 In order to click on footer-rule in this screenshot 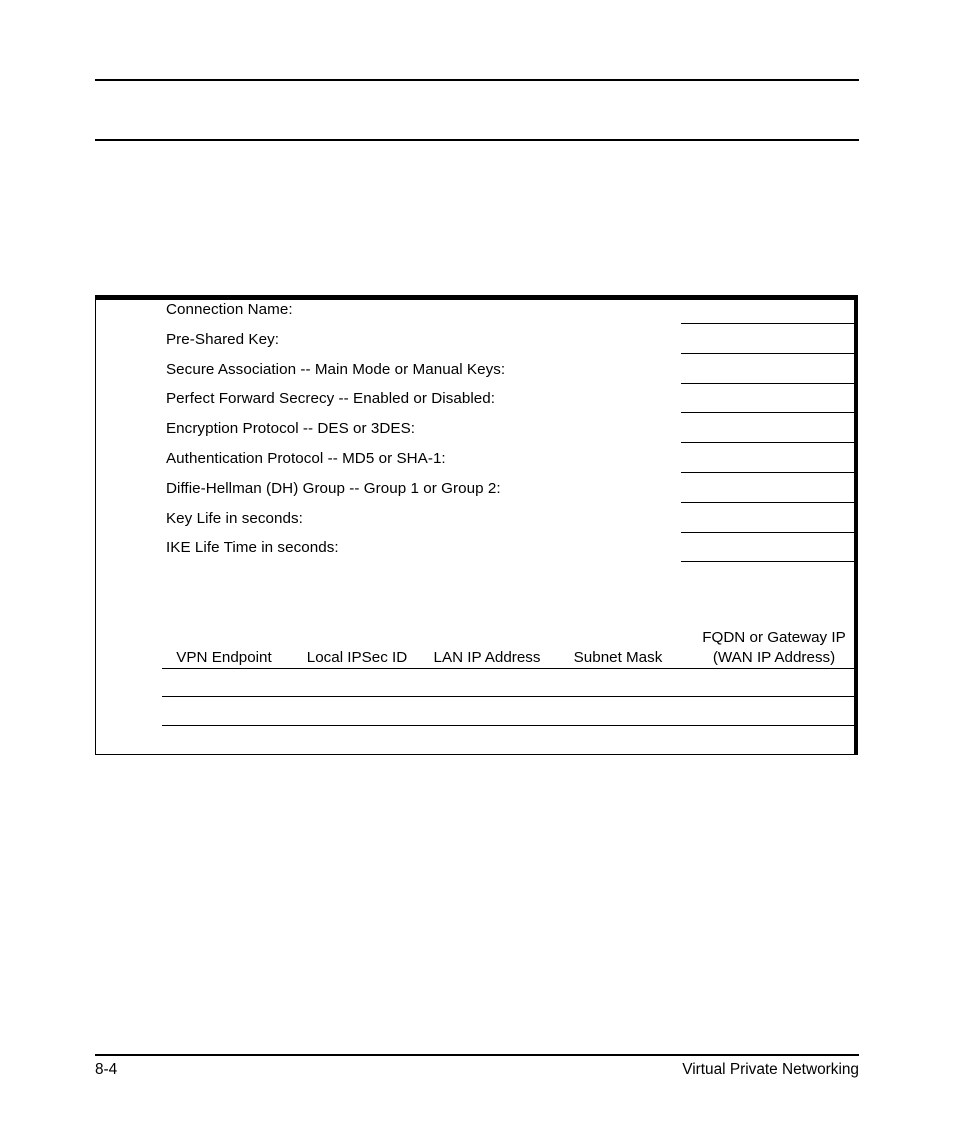, I will do `click(477, 1055)`.